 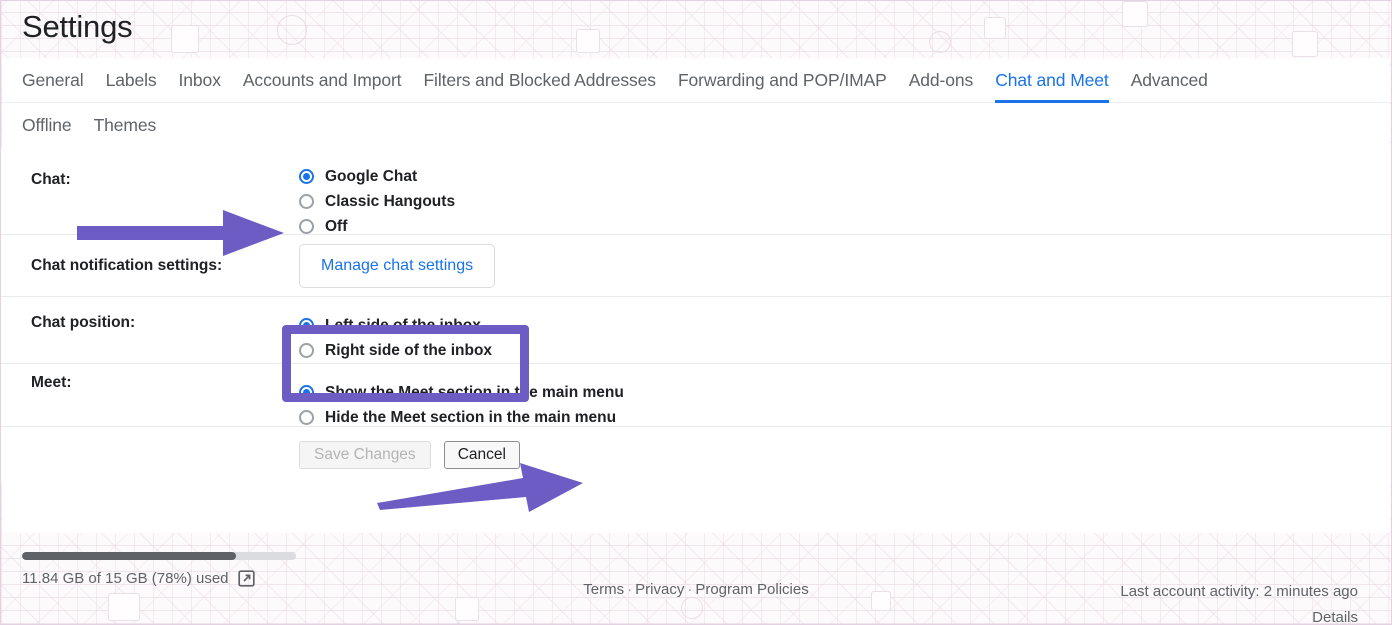 I want to click on annotation-arrow-save-changes, so click(x=481, y=487).